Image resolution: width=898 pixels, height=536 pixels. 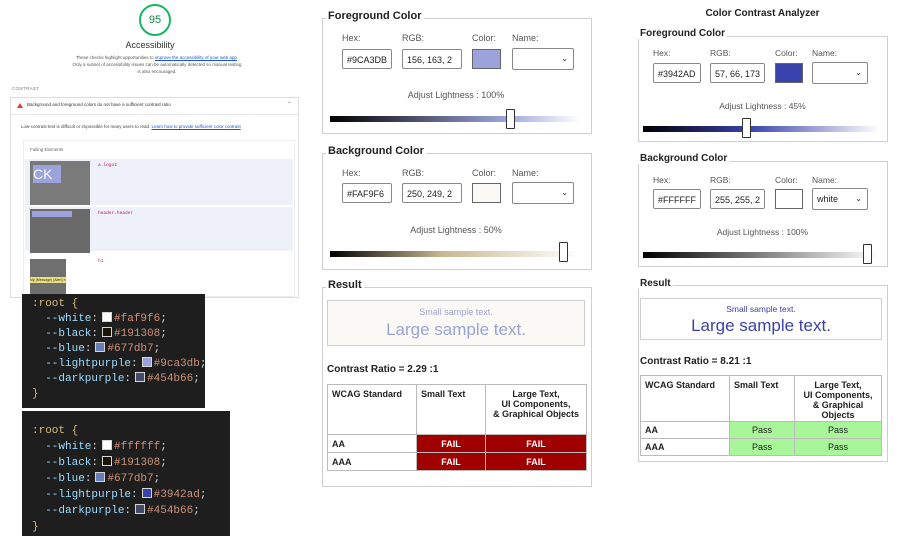 I want to click on col-header-small: Small Text, so click(x=762, y=398).